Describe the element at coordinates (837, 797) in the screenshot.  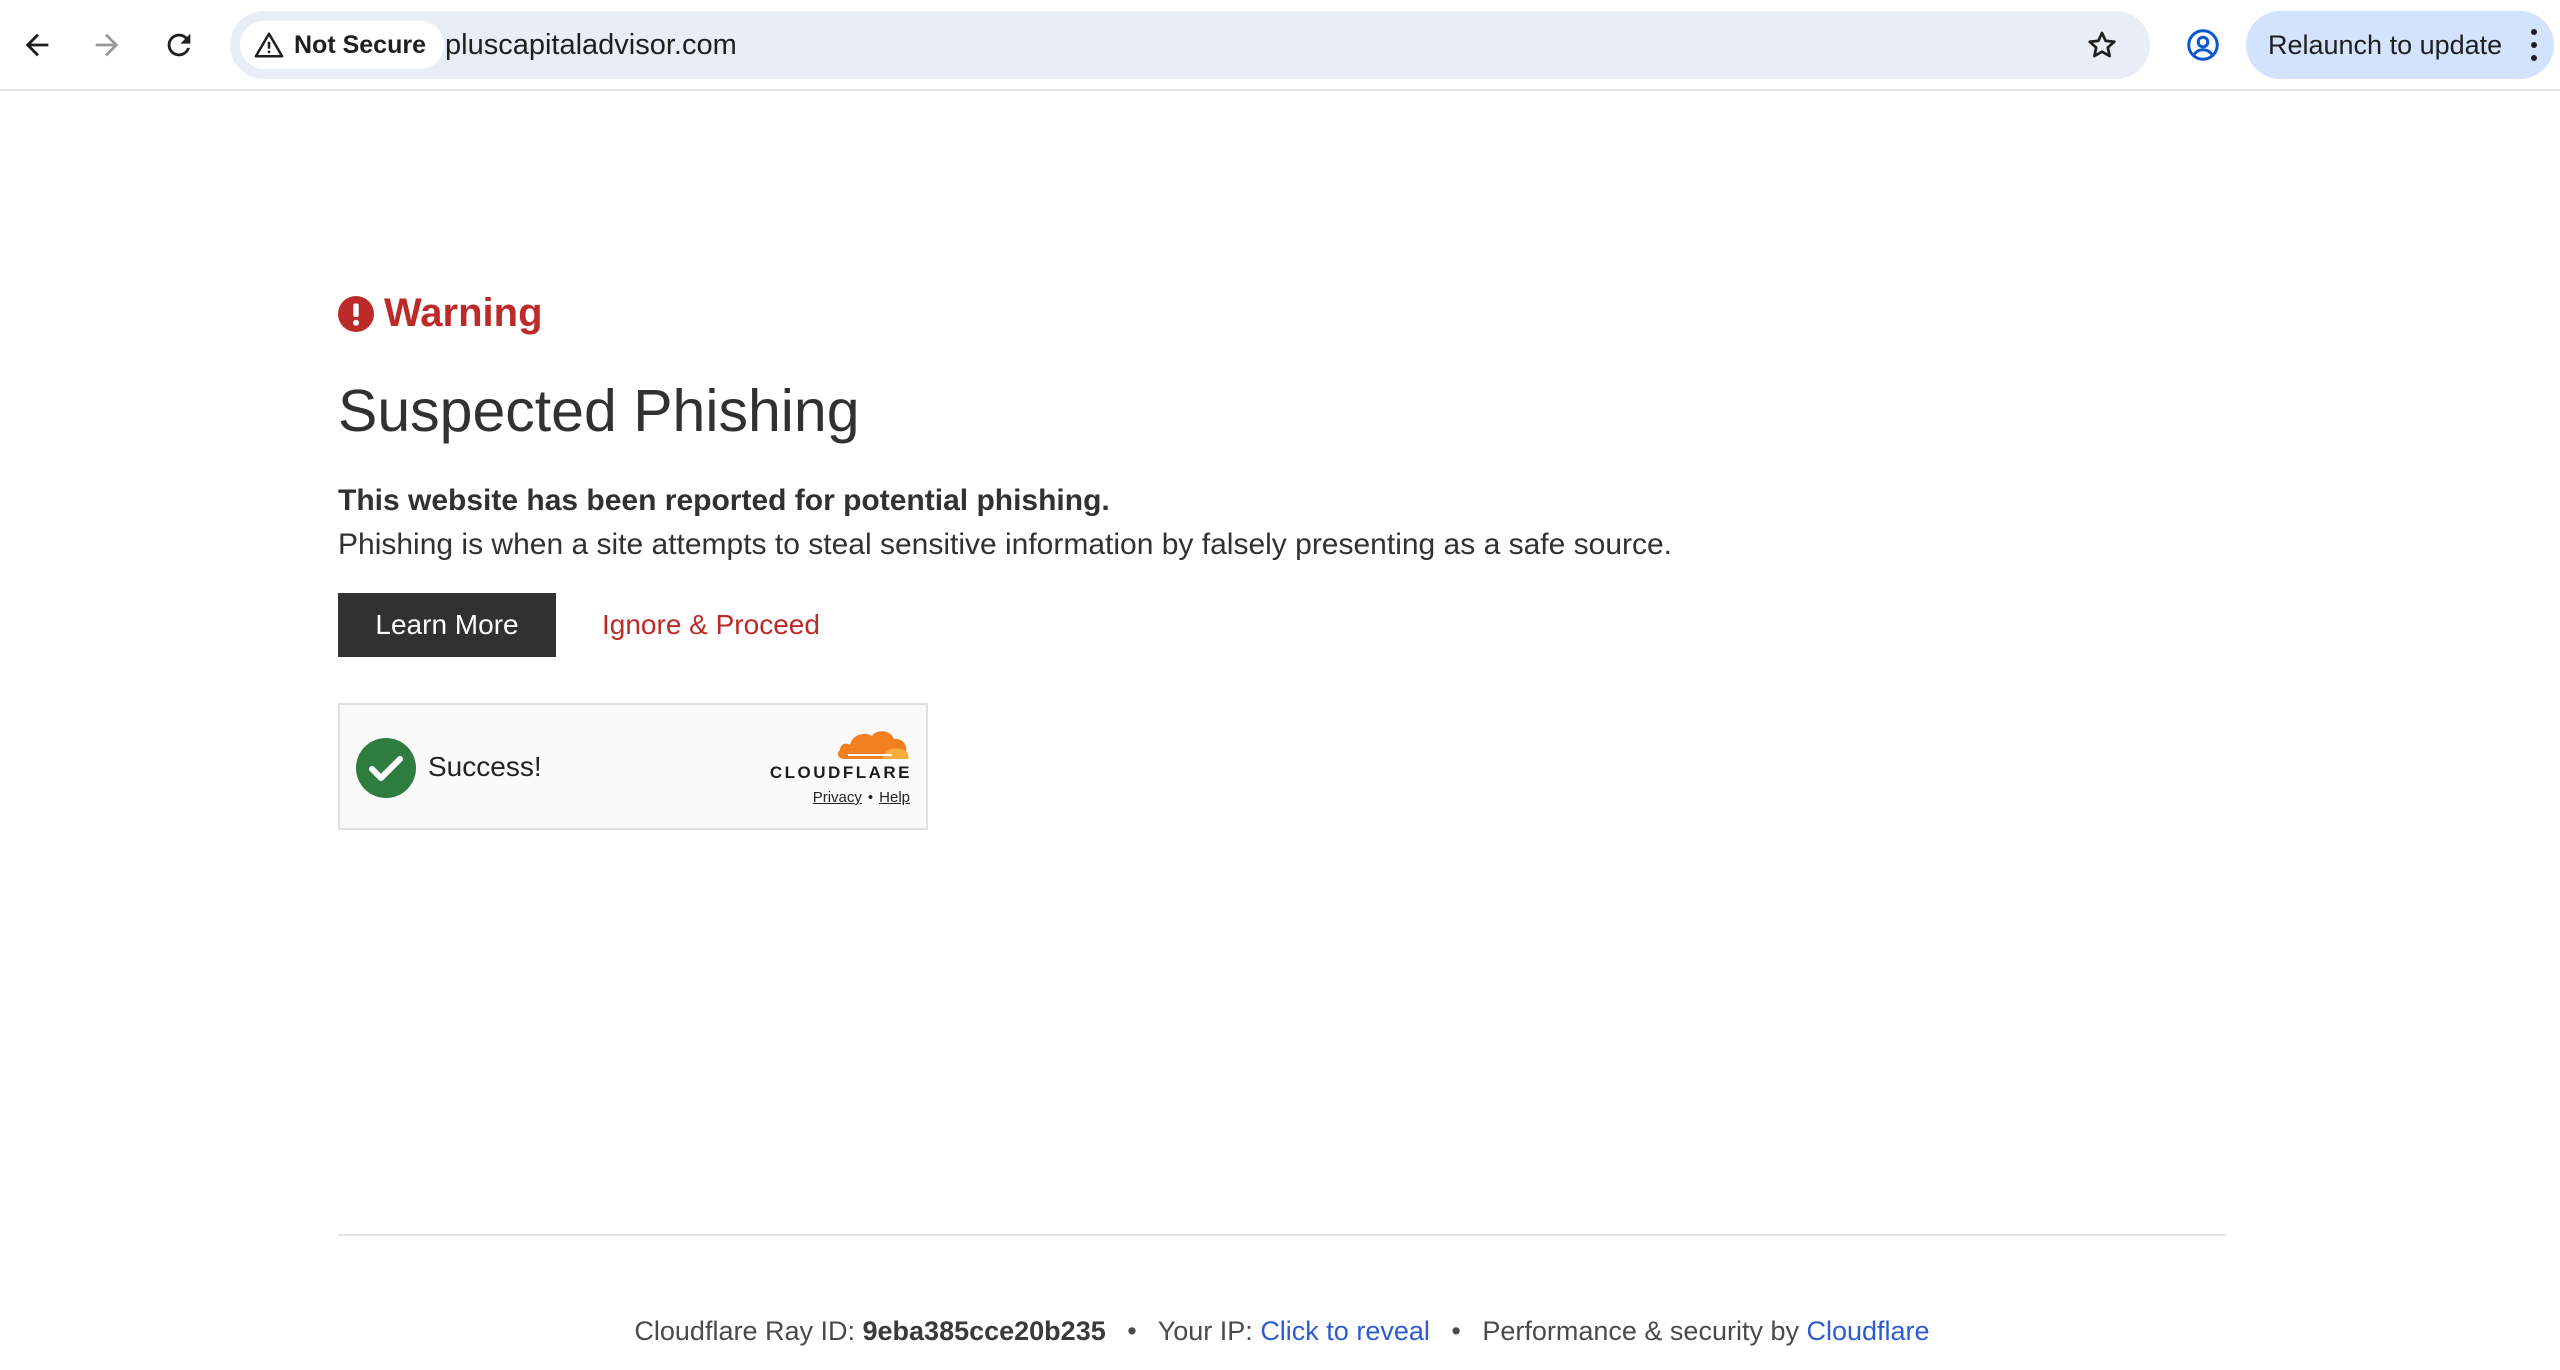
I see `privacy-link: Privacy` at that location.